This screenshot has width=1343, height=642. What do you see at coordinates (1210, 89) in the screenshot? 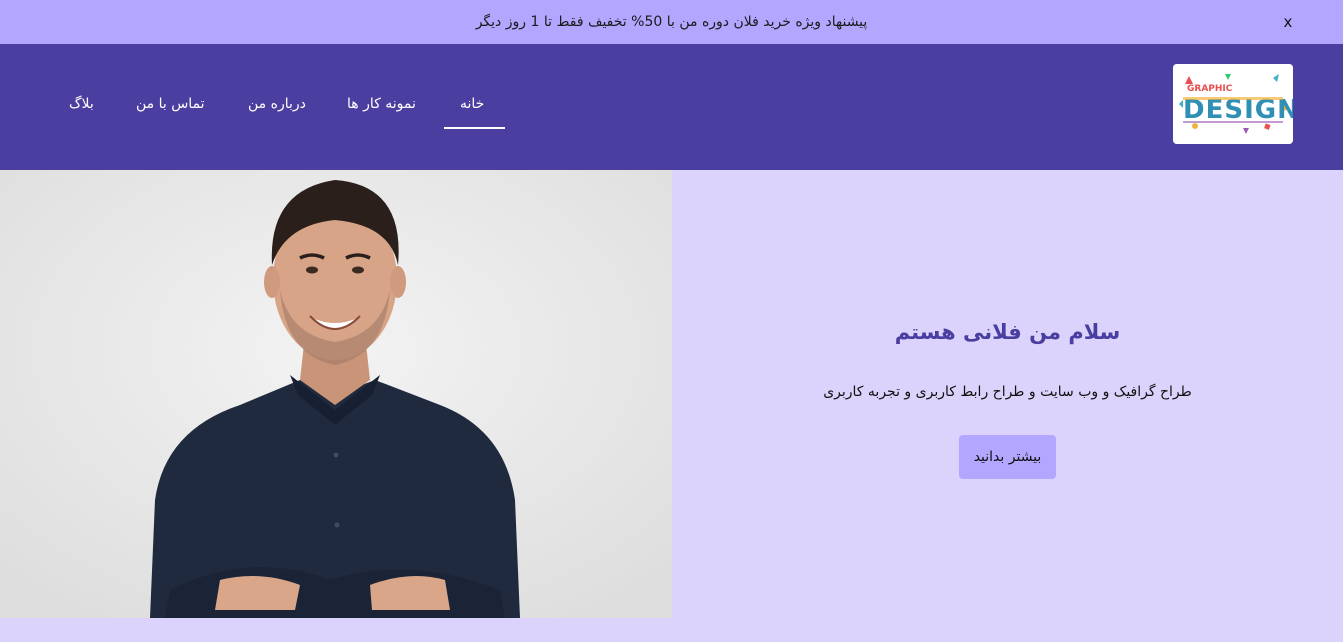
I see `logo-line1: GRAPHIC` at bounding box center [1210, 89].